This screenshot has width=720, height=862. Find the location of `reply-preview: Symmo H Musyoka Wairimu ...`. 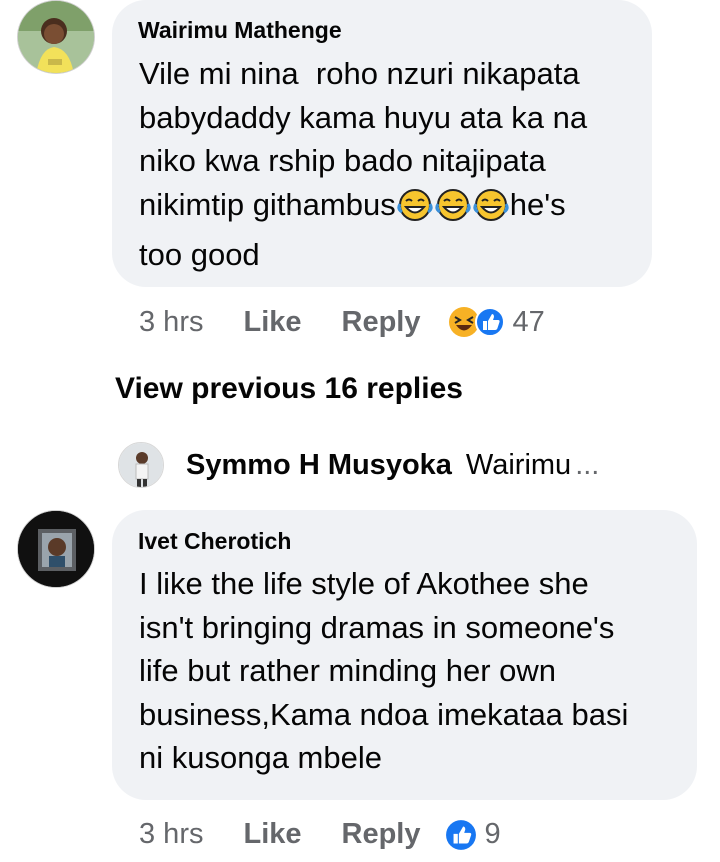

reply-preview: Symmo H Musyoka Wairimu ... is located at coordinates (358, 465).